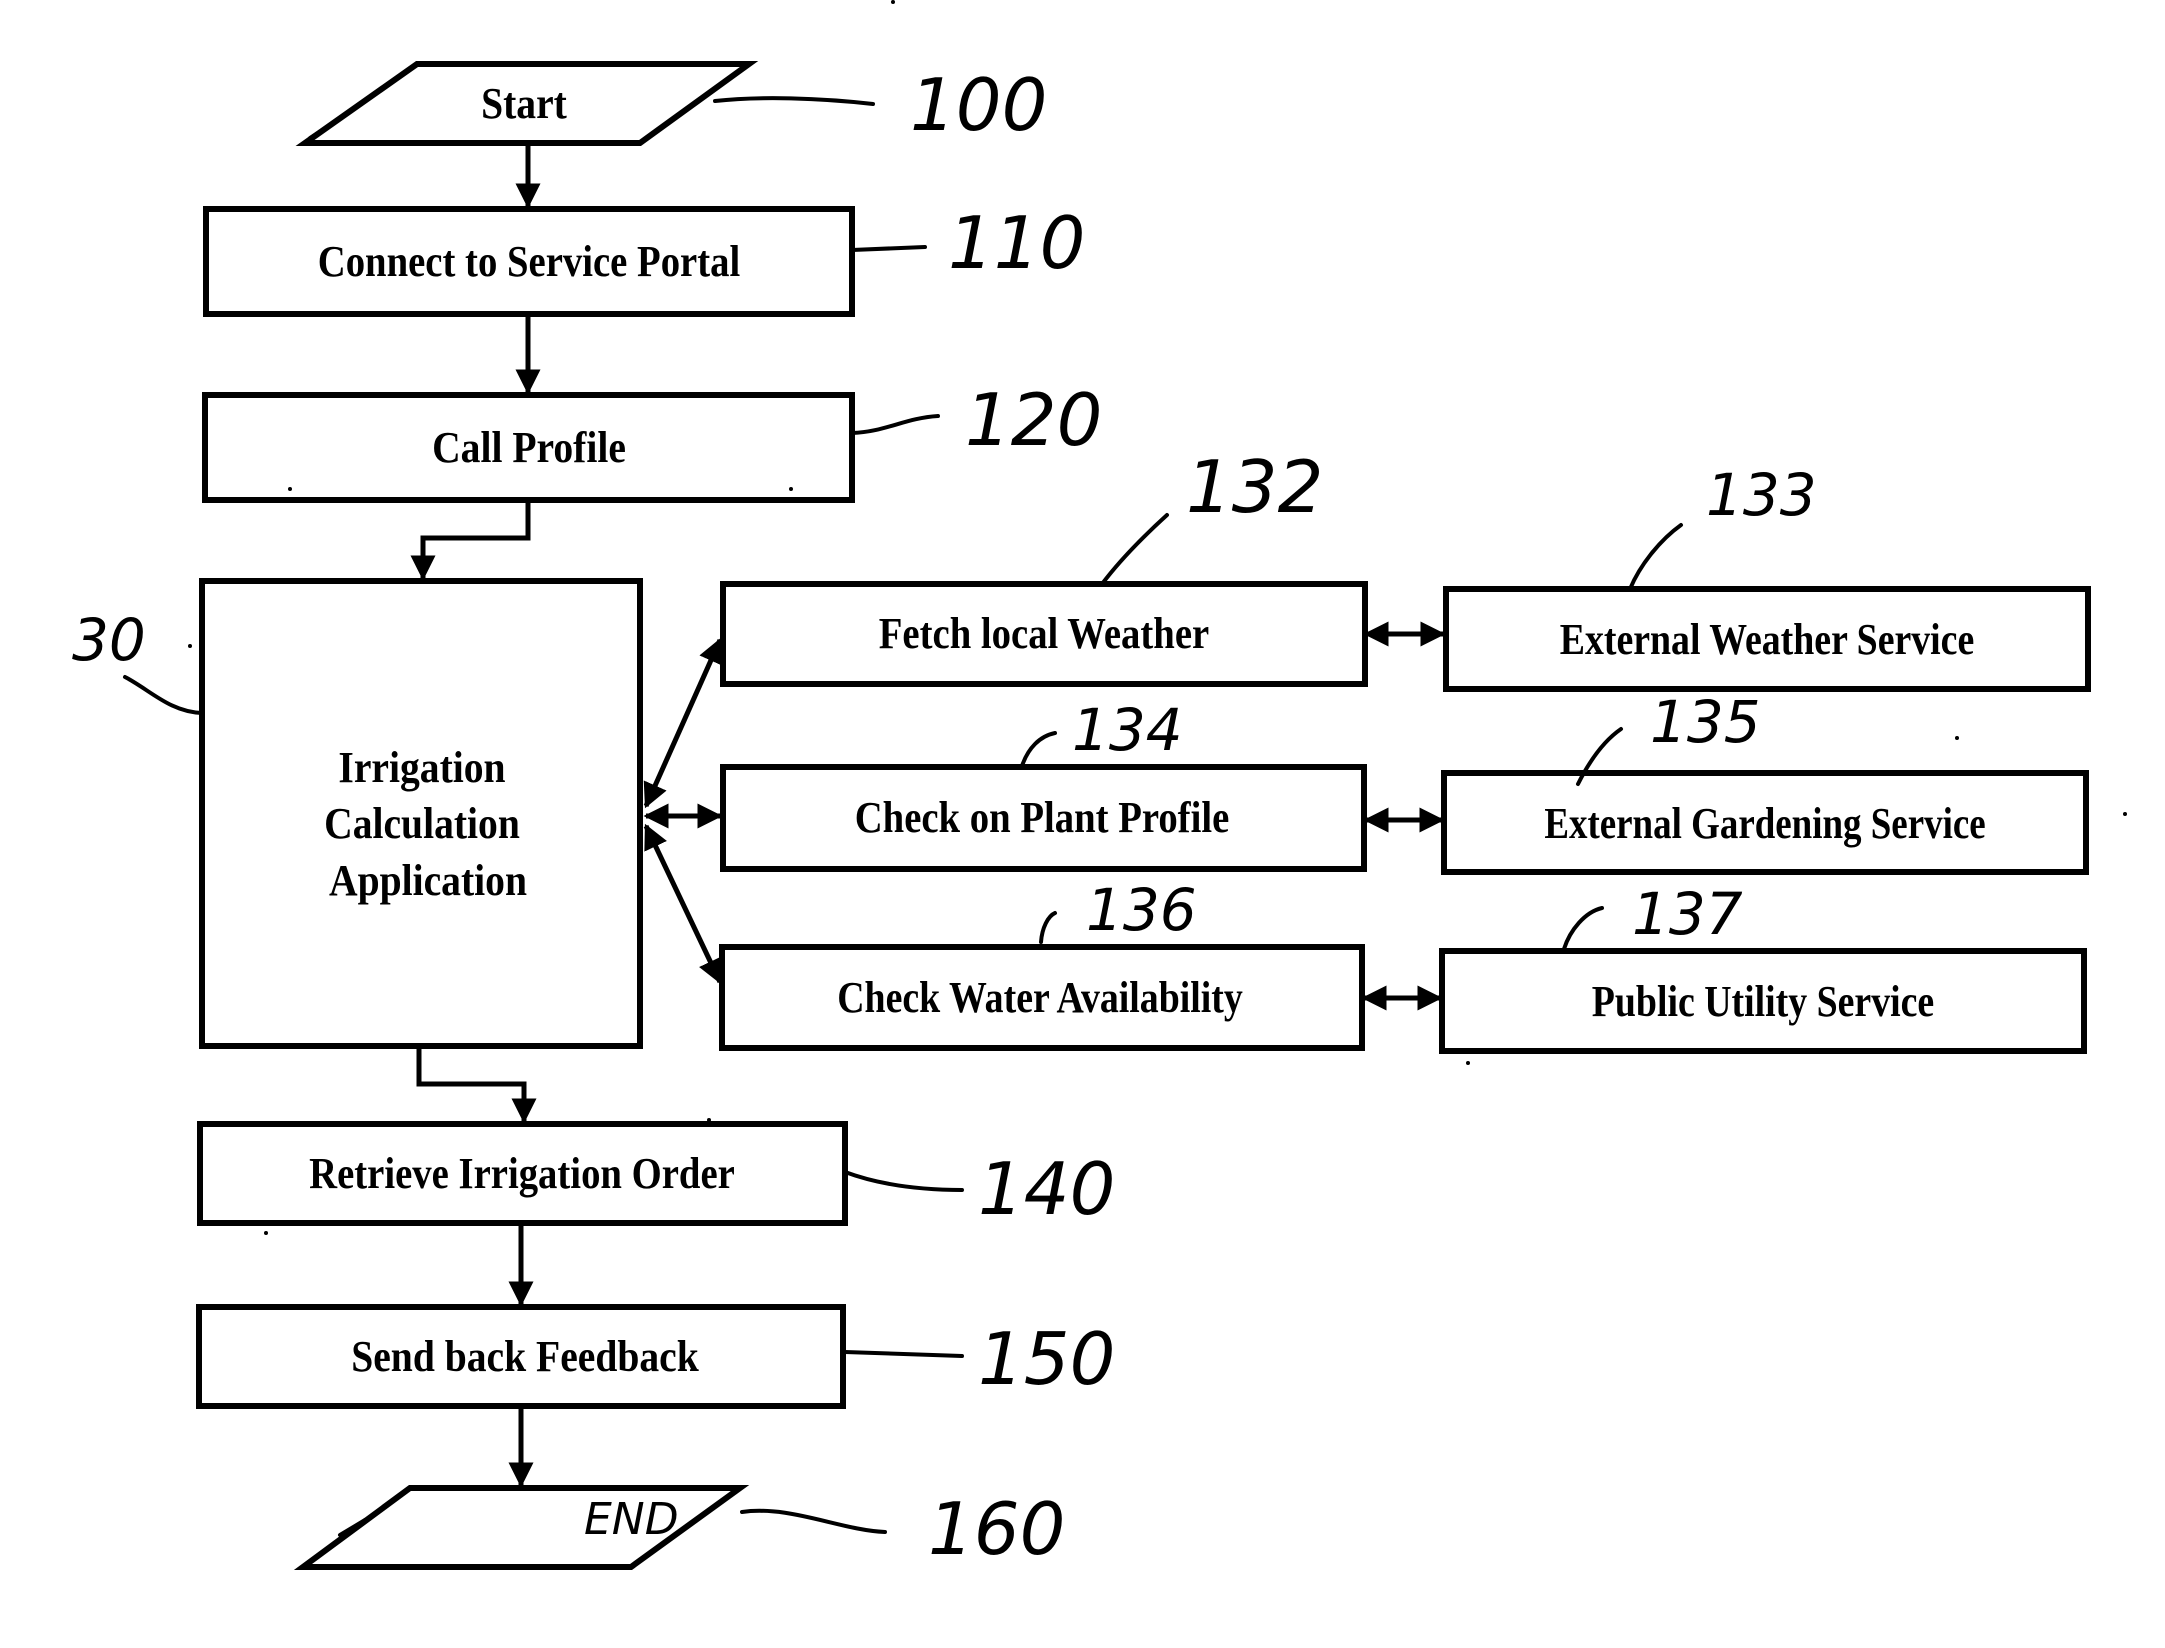 The height and width of the screenshot is (1648, 2165). Describe the element at coordinates (470, 540) in the screenshot. I see `arrow-profile-to-irrigation-app` at that location.